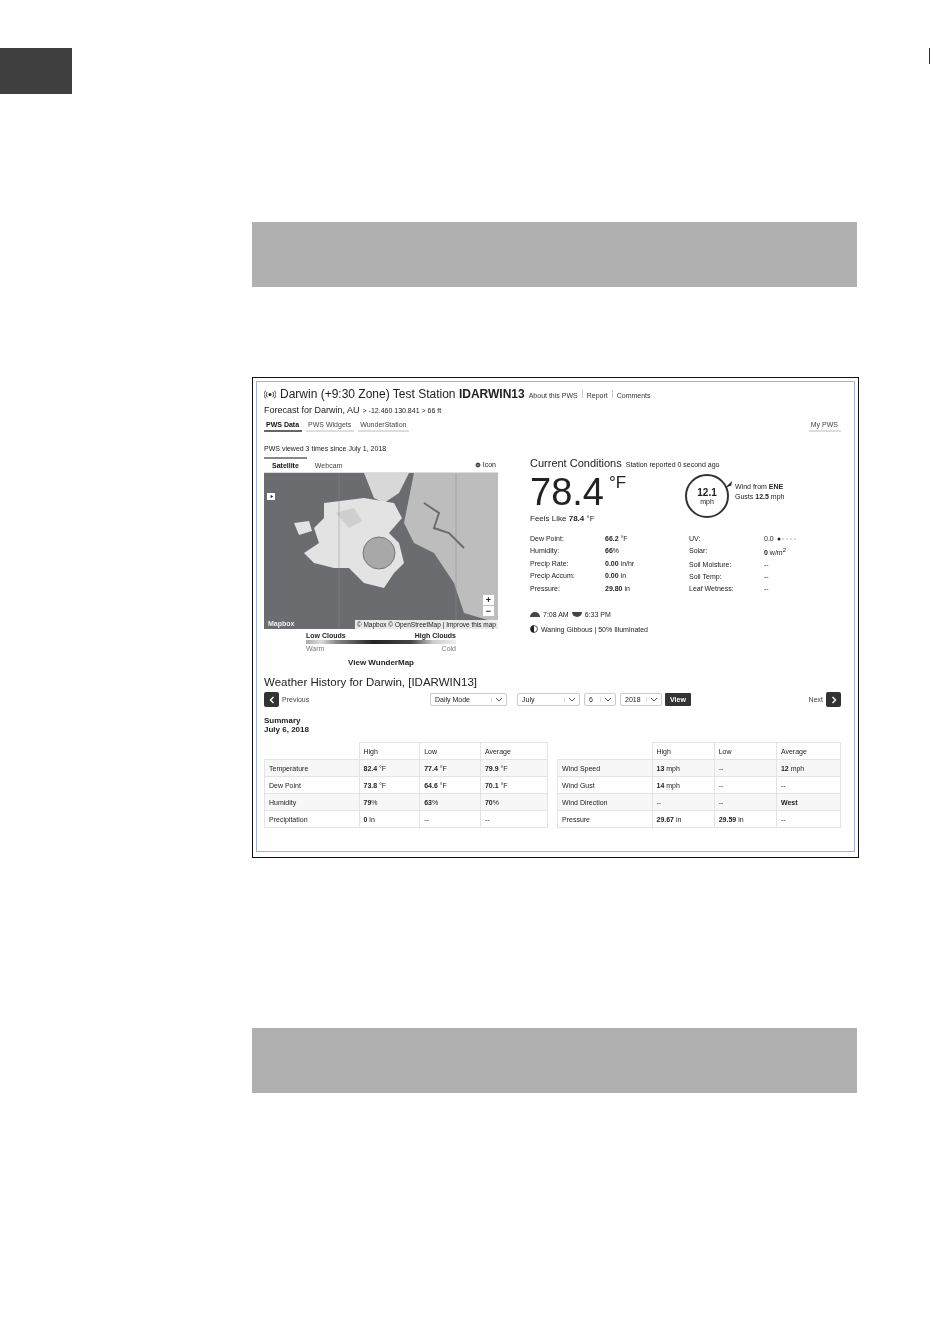  Describe the element at coordinates (371, 682) in the screenshot. I see `section-title: Weather History for Darwin, [IDARWIN13]` at that location.